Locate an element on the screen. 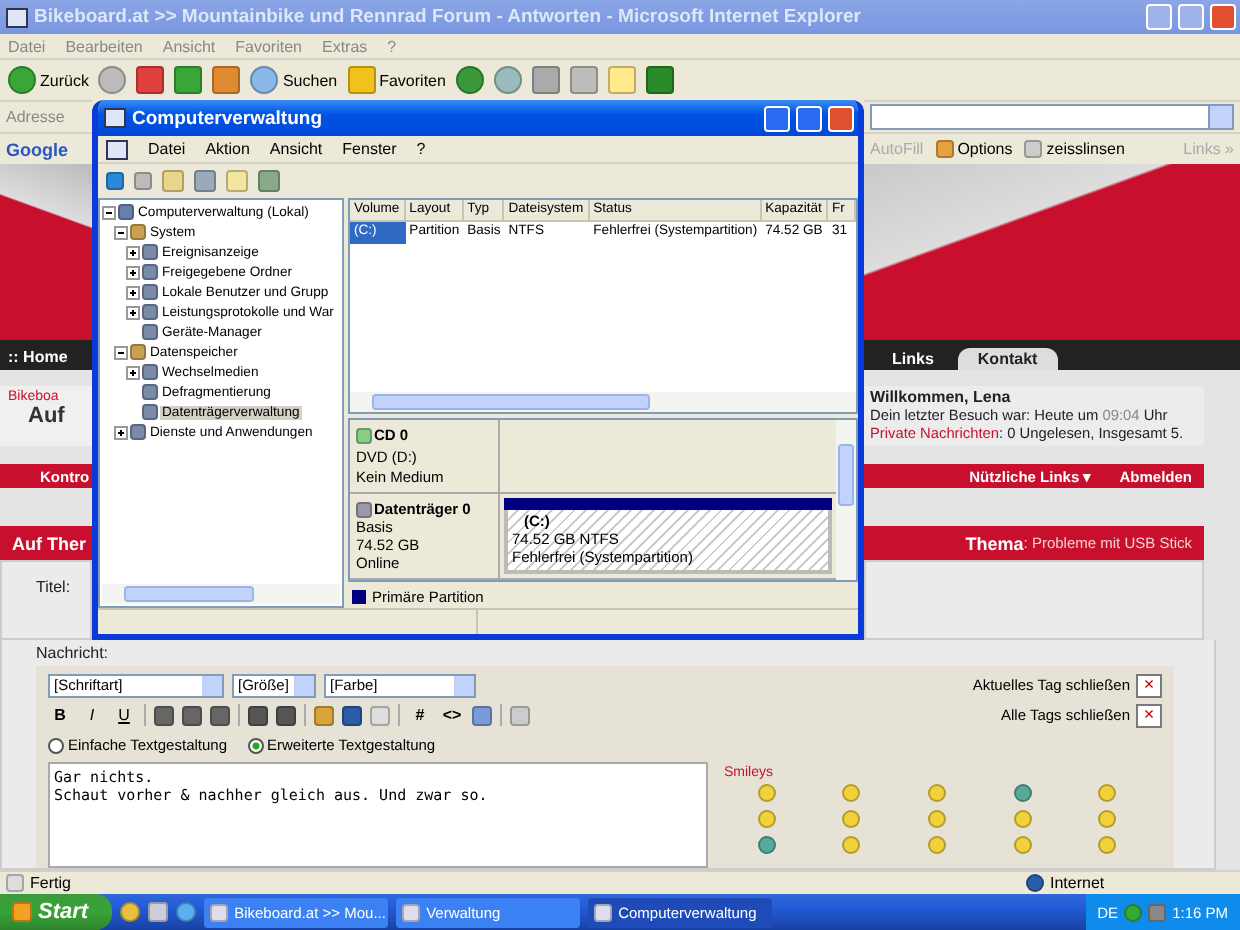  format-button: <> is located at coordinates (452, 715).